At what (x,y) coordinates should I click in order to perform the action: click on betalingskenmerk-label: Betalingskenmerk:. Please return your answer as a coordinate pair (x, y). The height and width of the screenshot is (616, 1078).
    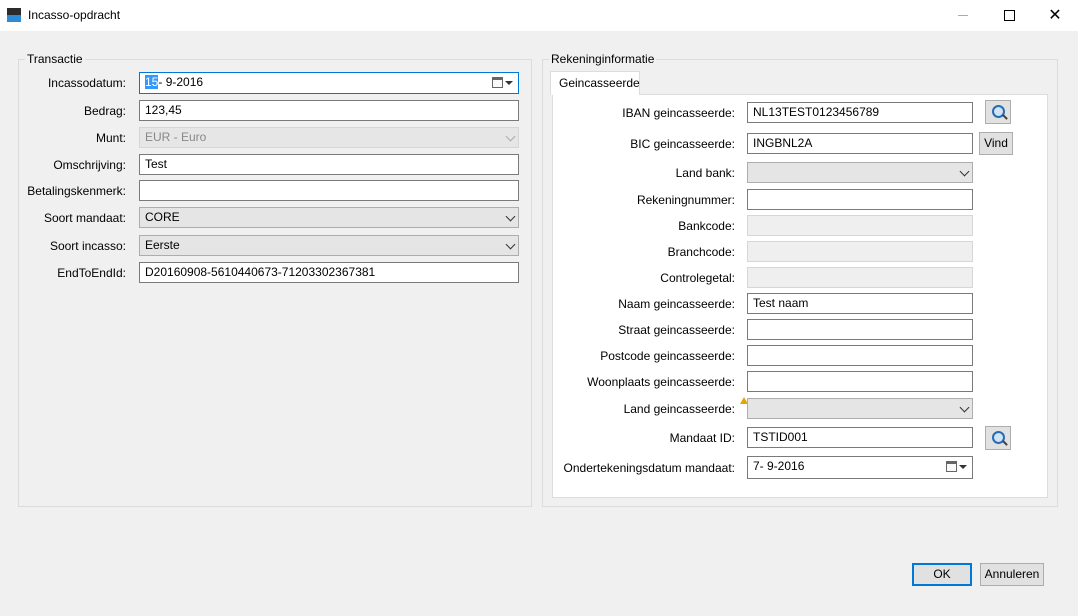
    Looking at the image, I should click on (76, 191).